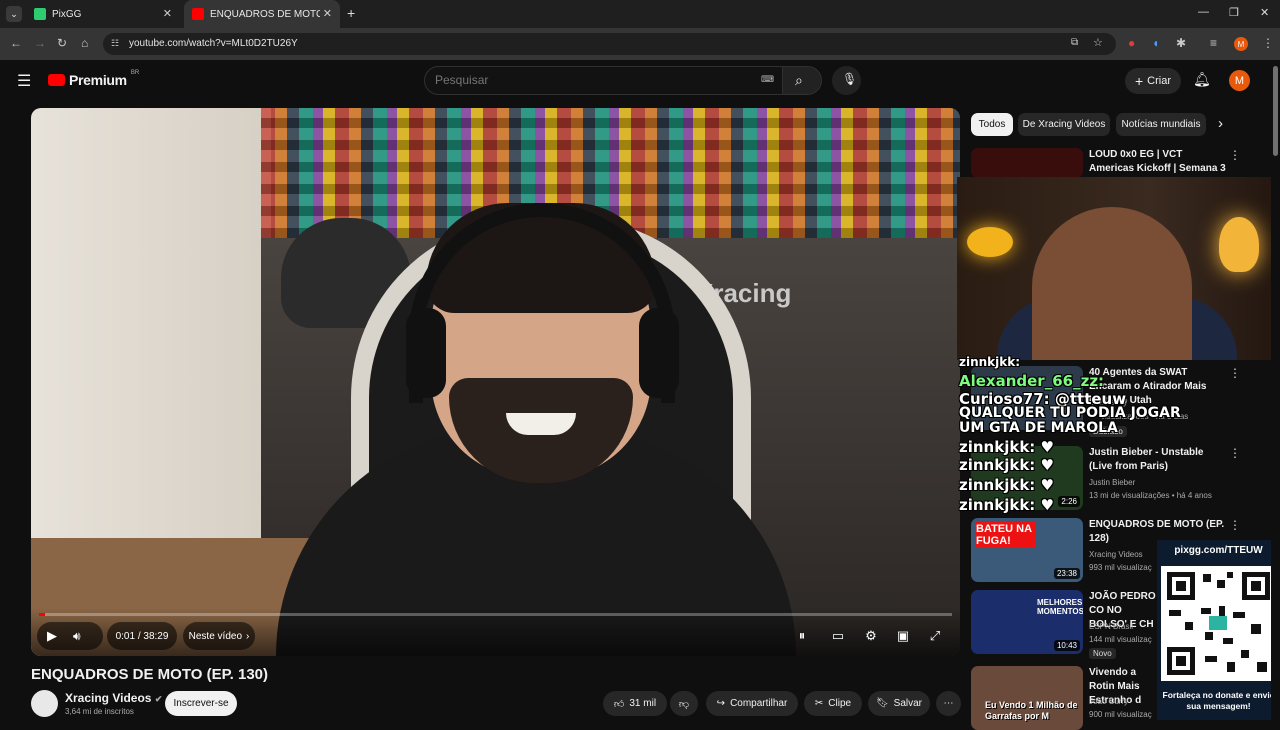 This screenshot has width=1280, height=730. What do you see at coordinates (351, 13) in the screenshot?
I see `new-tab-icon: +` at bounding box center [351, 13].